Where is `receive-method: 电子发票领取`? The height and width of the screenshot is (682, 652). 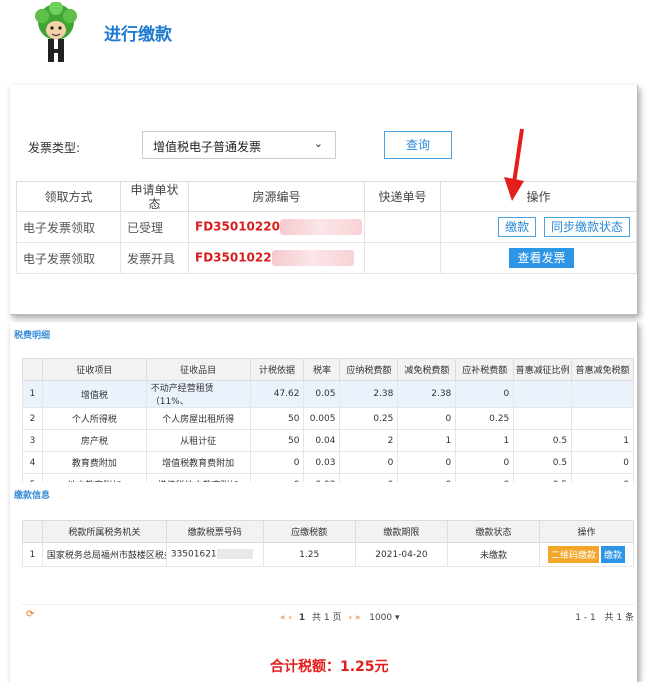
receive-method: 电子发票领取 is located at coordinates (68, 258).